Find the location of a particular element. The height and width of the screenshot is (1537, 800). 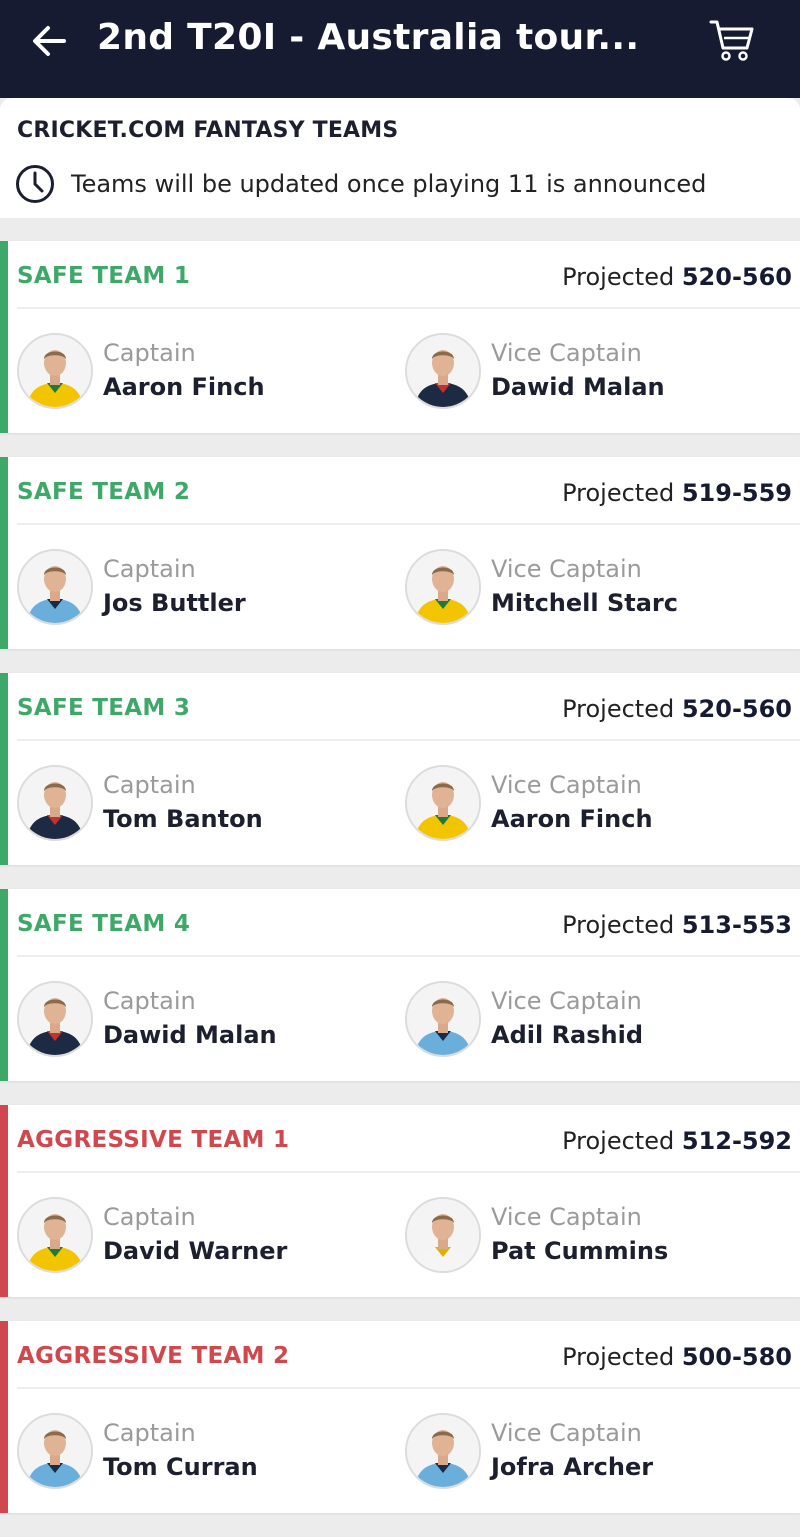

captain: Captain Tom Curran is located at coordinates (207, 1453).